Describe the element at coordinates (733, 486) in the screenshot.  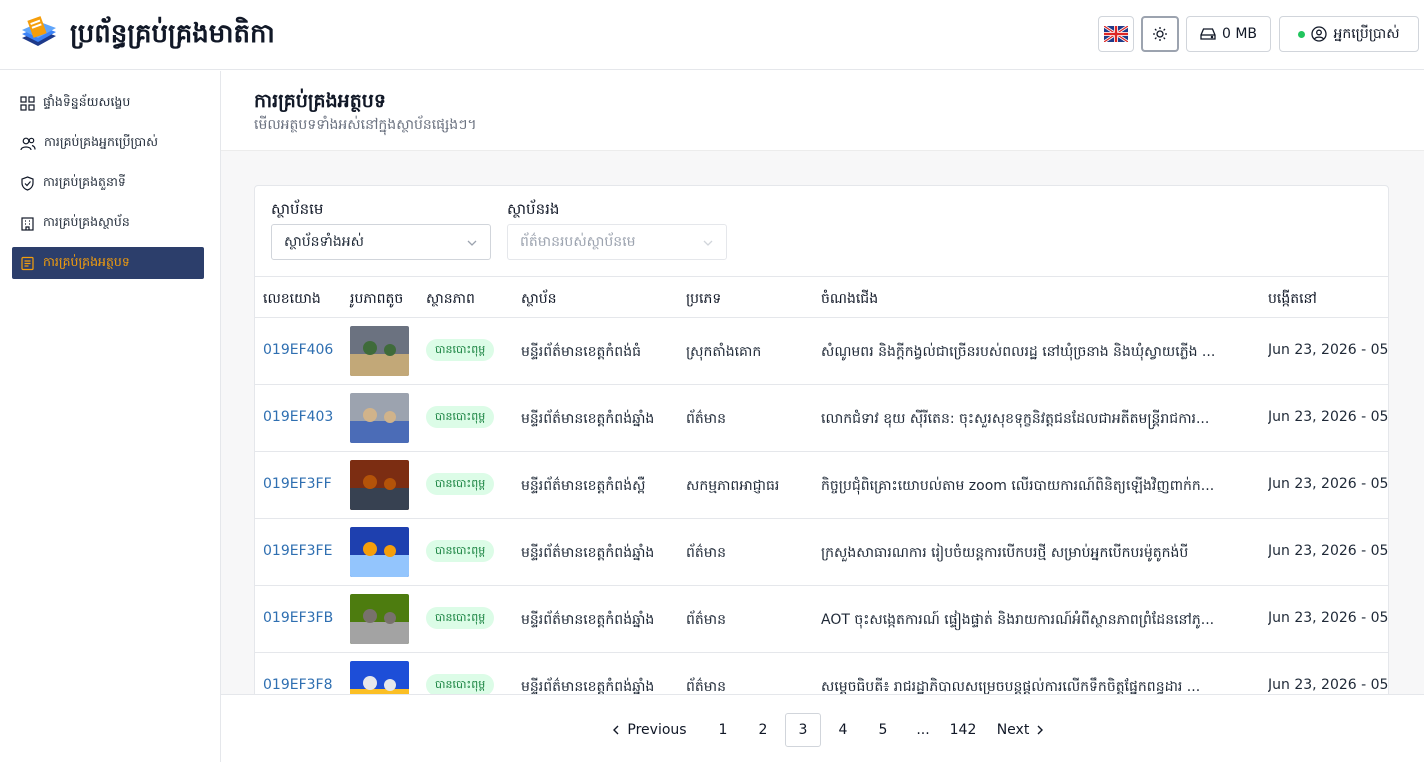
I see `article-category: សកម្មភាពអាជ្ញាធរ` at that location.